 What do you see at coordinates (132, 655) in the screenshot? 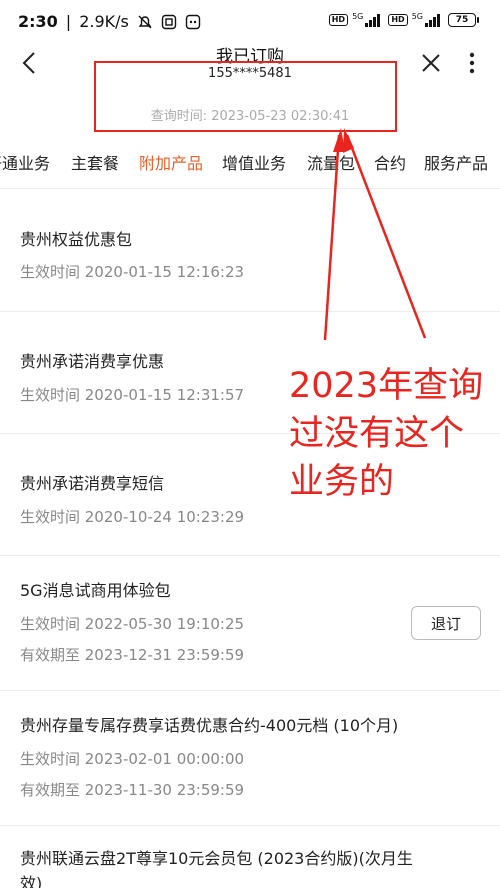
I see `expiry-time: 有效期至 2023-12-31 23:59:59` at bounding box center [132, 655].